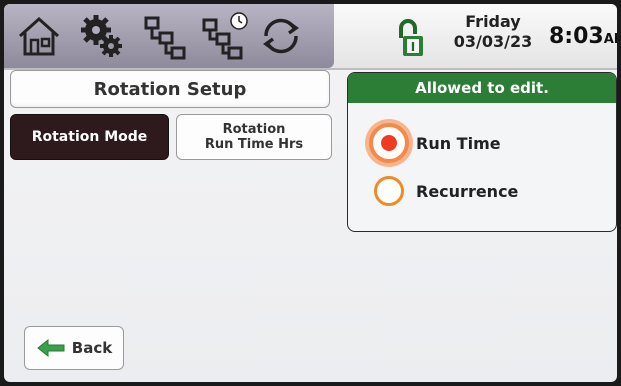 Image resolution: width=621 pixels, height=386 pixels. I want to click on svg-text: I, so click(413, 47).